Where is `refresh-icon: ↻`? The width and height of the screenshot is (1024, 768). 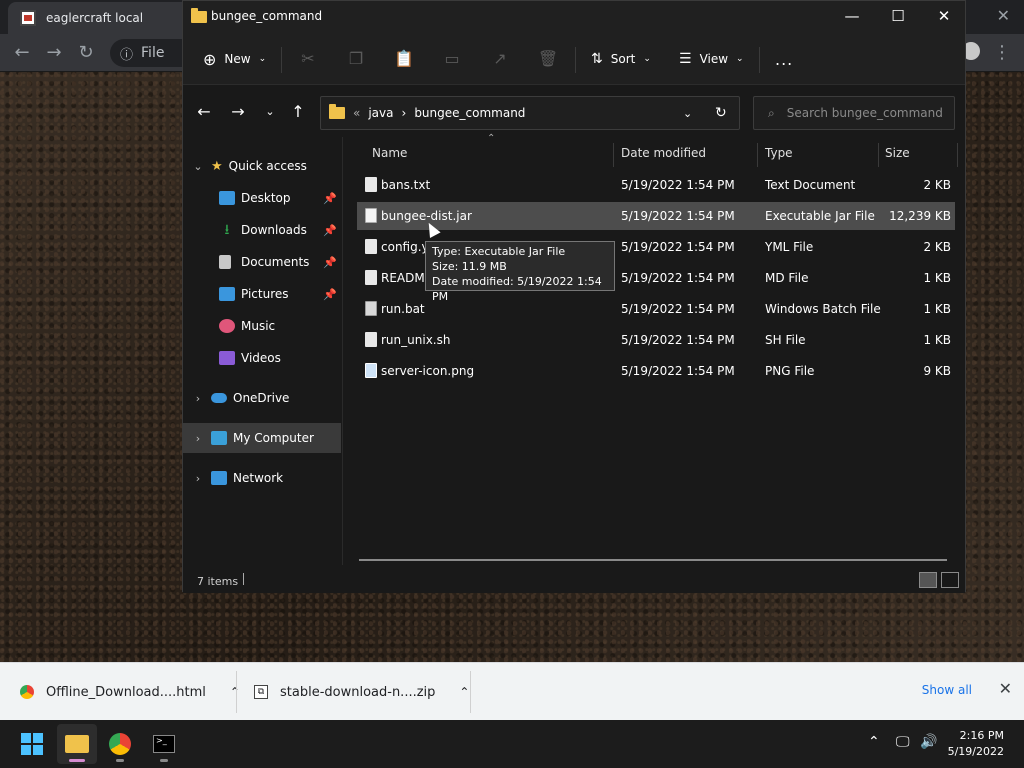 refresh-icon: ↻ is located at coordinates (721, 113).